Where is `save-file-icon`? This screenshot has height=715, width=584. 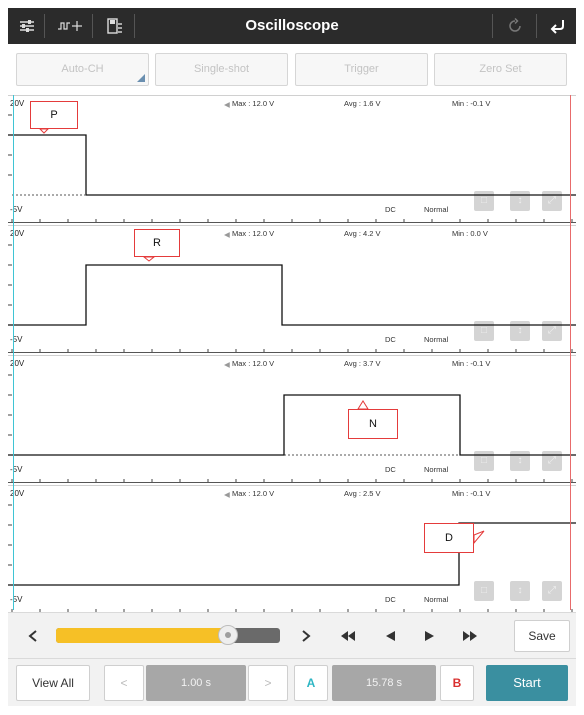 save-file-icon is located at coordinates (115, 26).